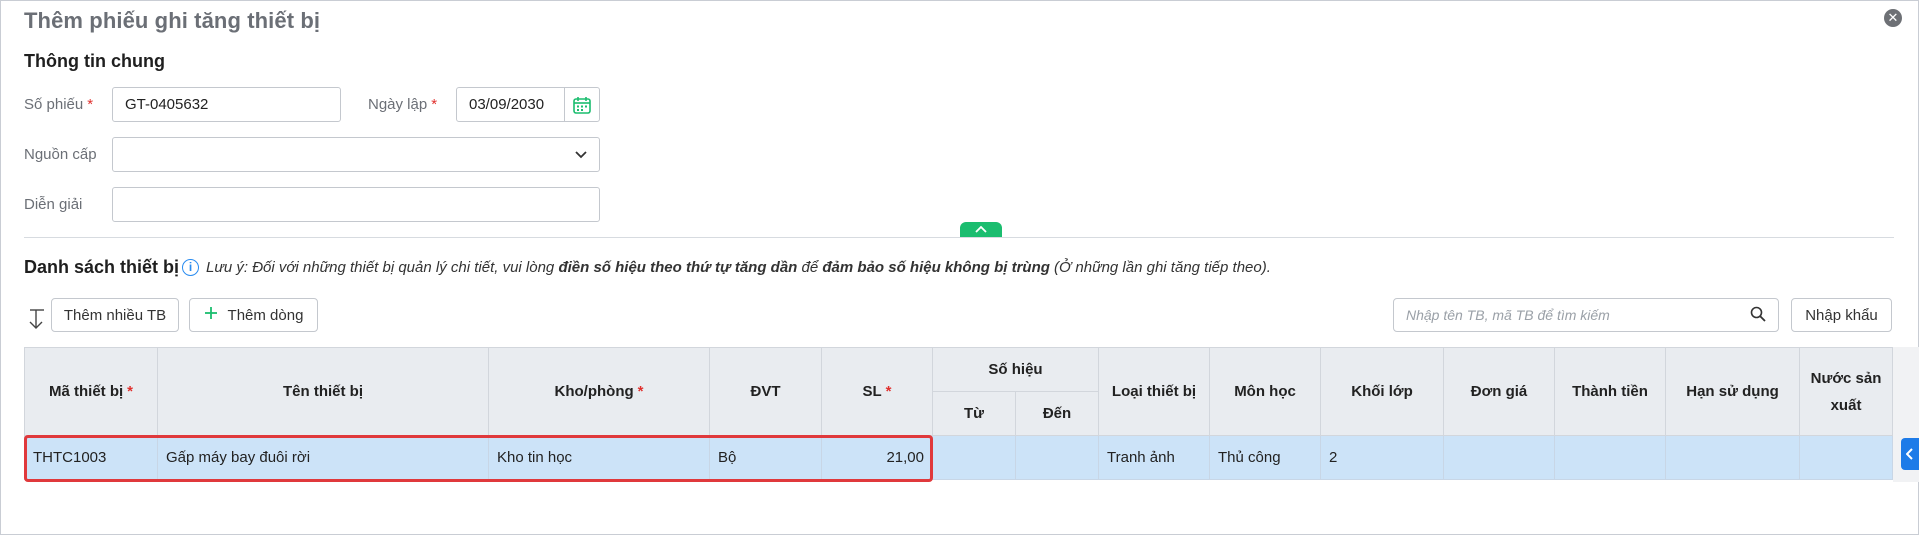 This screenshot has width=1919, height=535. Describe the element at coordinates (1382, 457) in the screenshot. I see `cell-khoi-lop: 2` at that location.